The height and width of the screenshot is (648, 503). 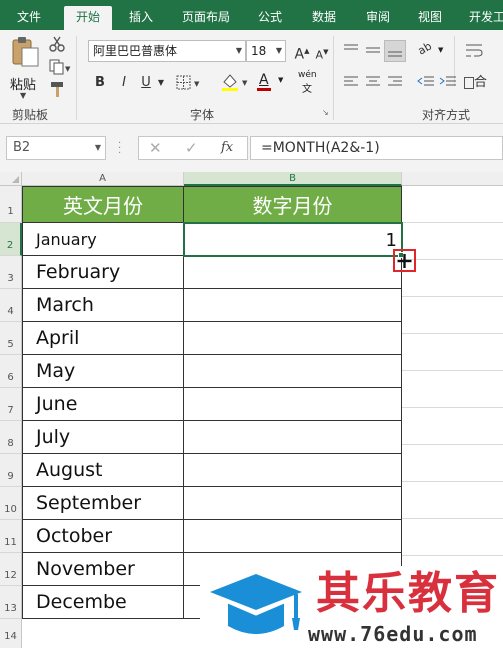 What do you see at coordinates (124, 83) in the screenshot?
I see `italic-button: I` at bounding box center [124, 83].